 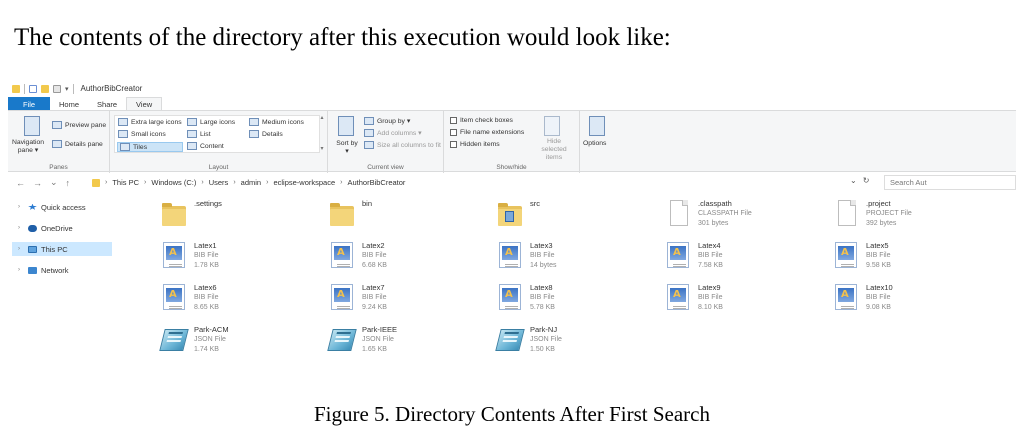 I want to click on tiles-option: Tiles, so click(x=150, y=147).